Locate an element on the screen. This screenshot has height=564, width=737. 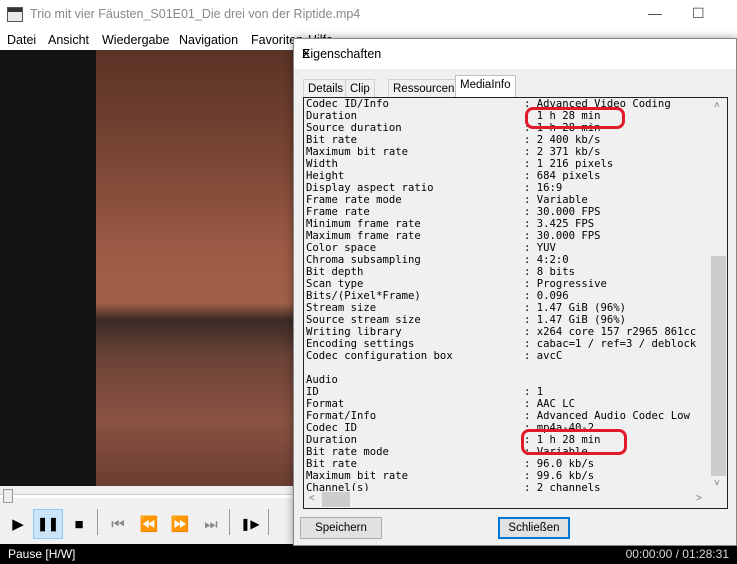
status-bar: Pause [H/W] 00:00:00 / 01:28:31 is located at coordinates (368, 554).